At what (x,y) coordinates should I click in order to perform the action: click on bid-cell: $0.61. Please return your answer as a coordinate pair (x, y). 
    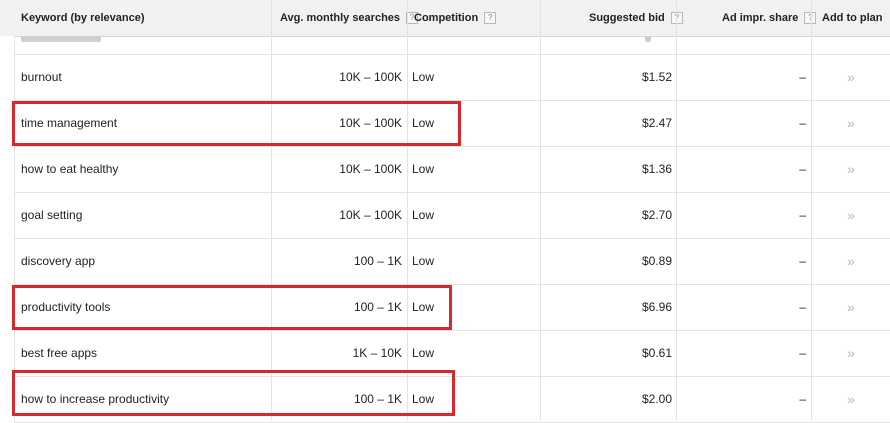
    Looking at the image, I should click on (656, 353).